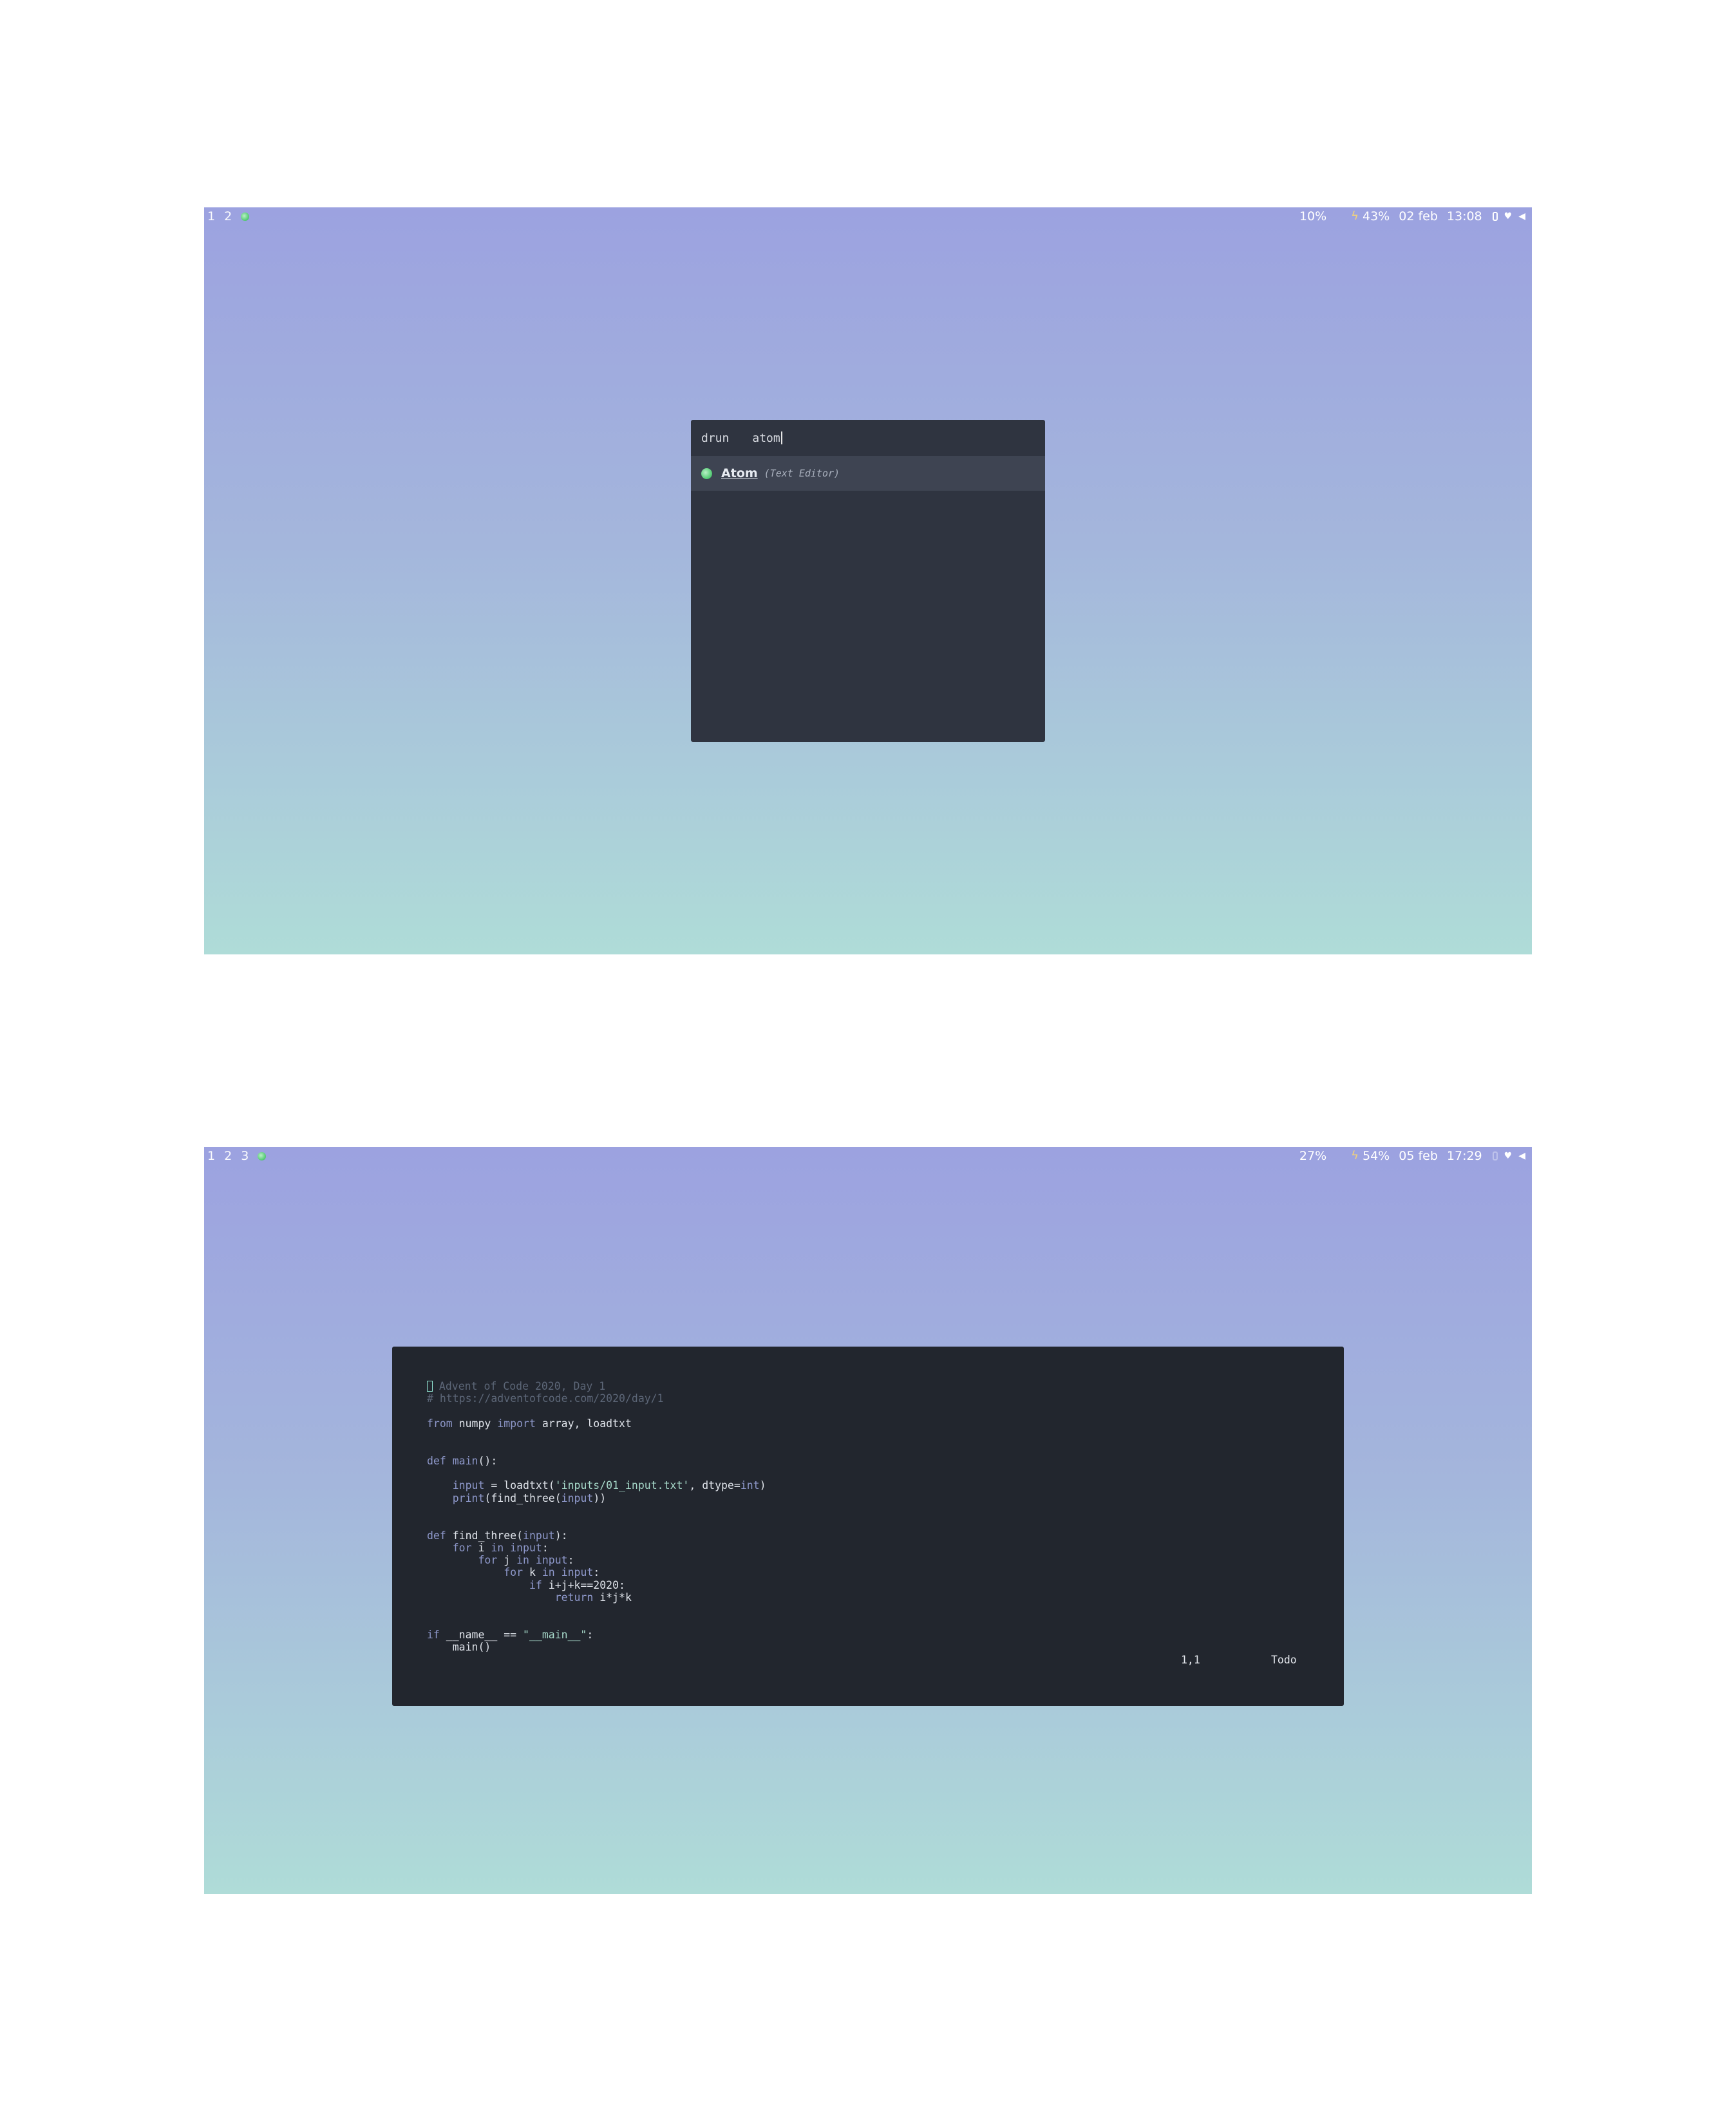 This screenshot has height=2102, width=1736. Describe the element at coordinates (488, 1461) in the screenshot. I see `code-text: ():` at that location.